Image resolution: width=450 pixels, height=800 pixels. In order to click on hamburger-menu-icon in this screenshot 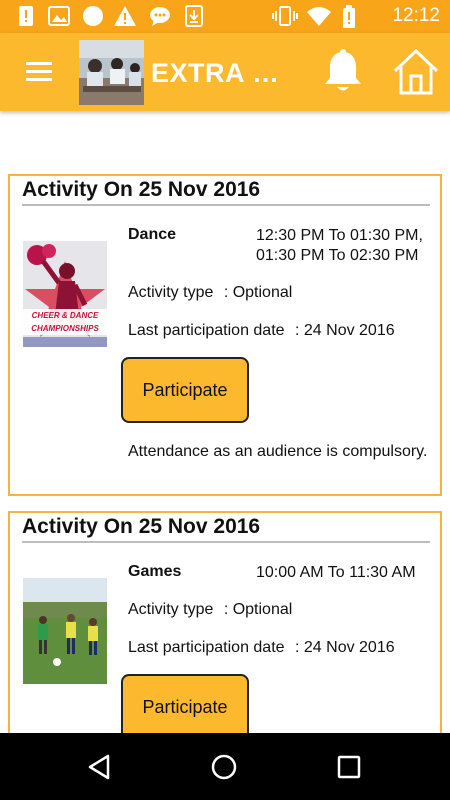, I will do `click(39, 71)`.